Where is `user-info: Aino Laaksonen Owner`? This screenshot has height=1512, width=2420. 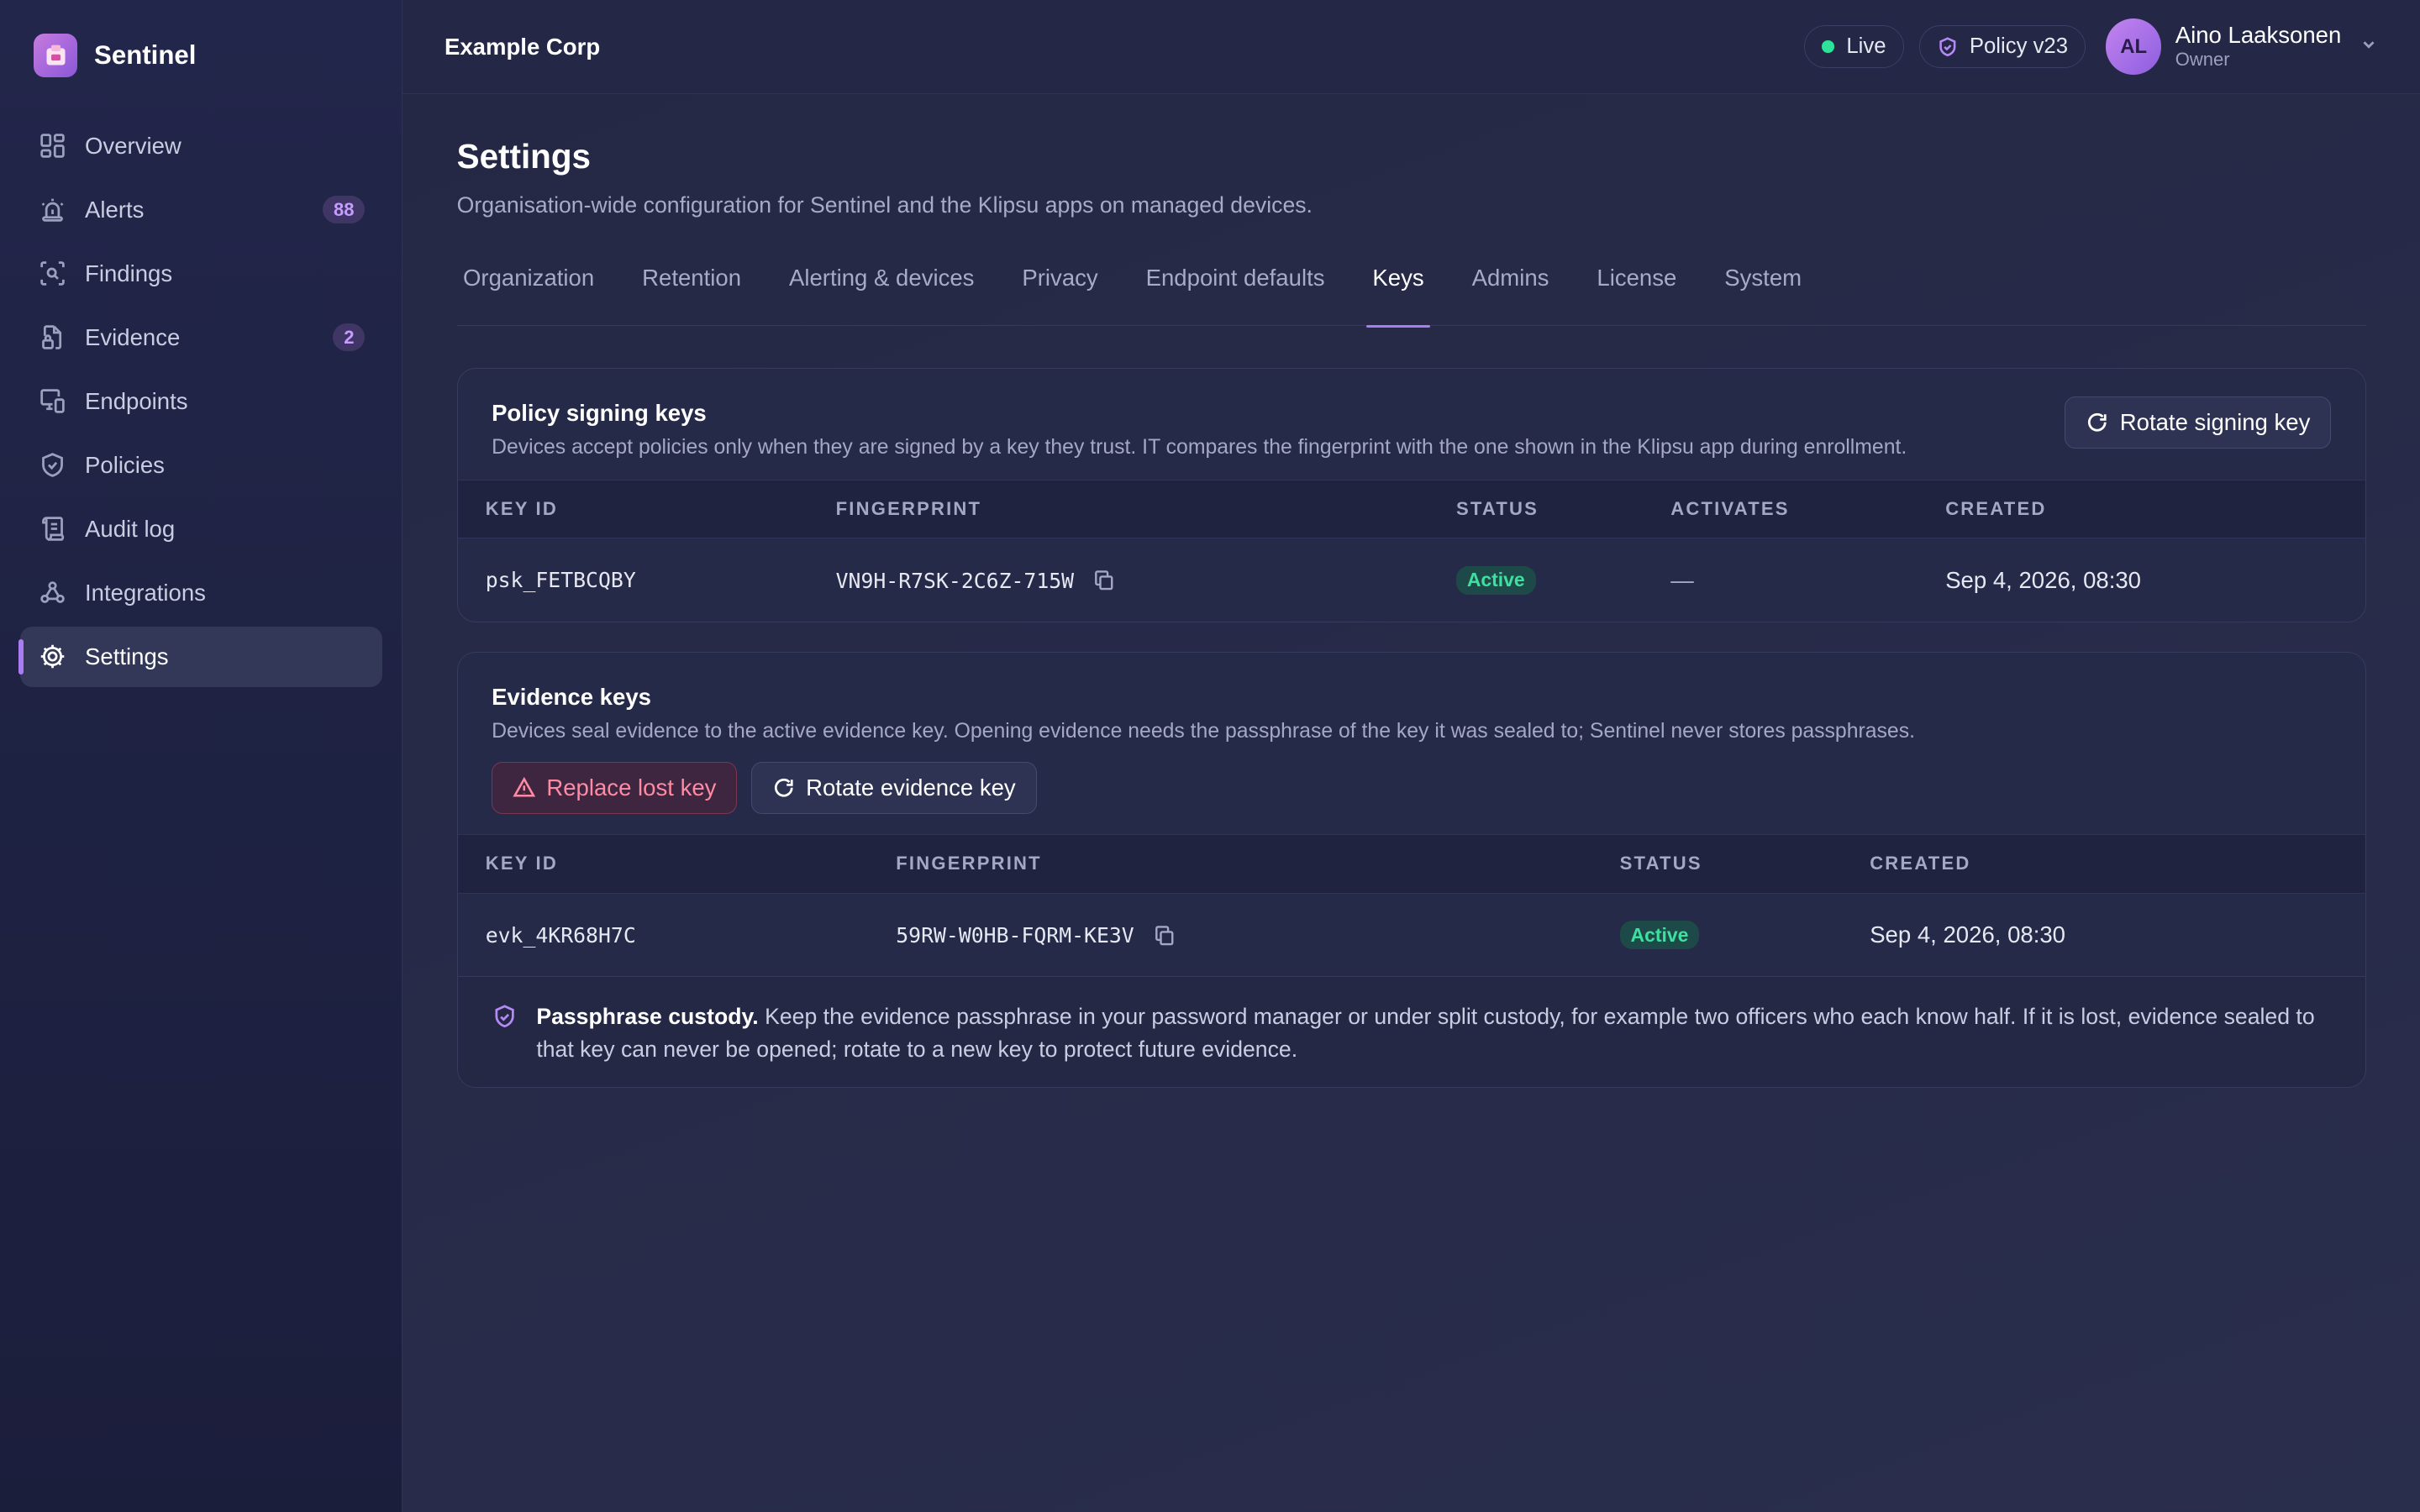
user-info: Aino Laaksonen Owner is located at coordinates (2258, 46).